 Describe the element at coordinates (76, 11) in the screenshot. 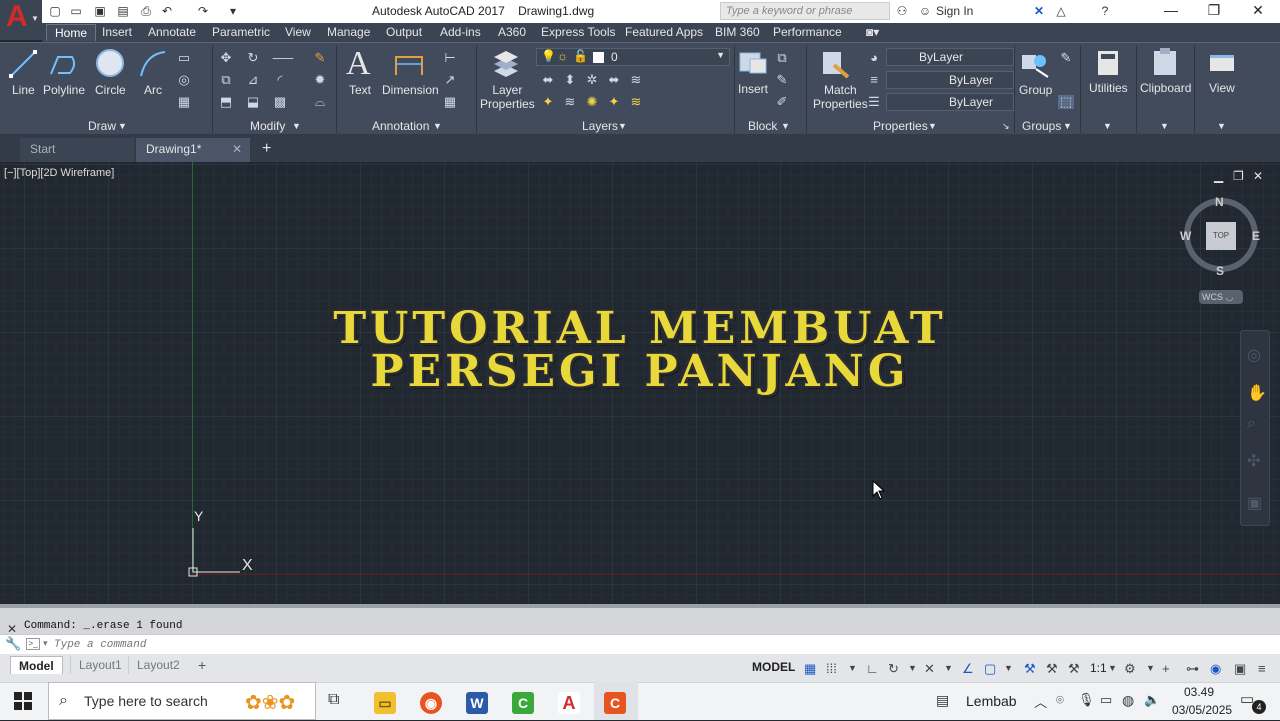

I see `open-file-icon: ▭` at that location.